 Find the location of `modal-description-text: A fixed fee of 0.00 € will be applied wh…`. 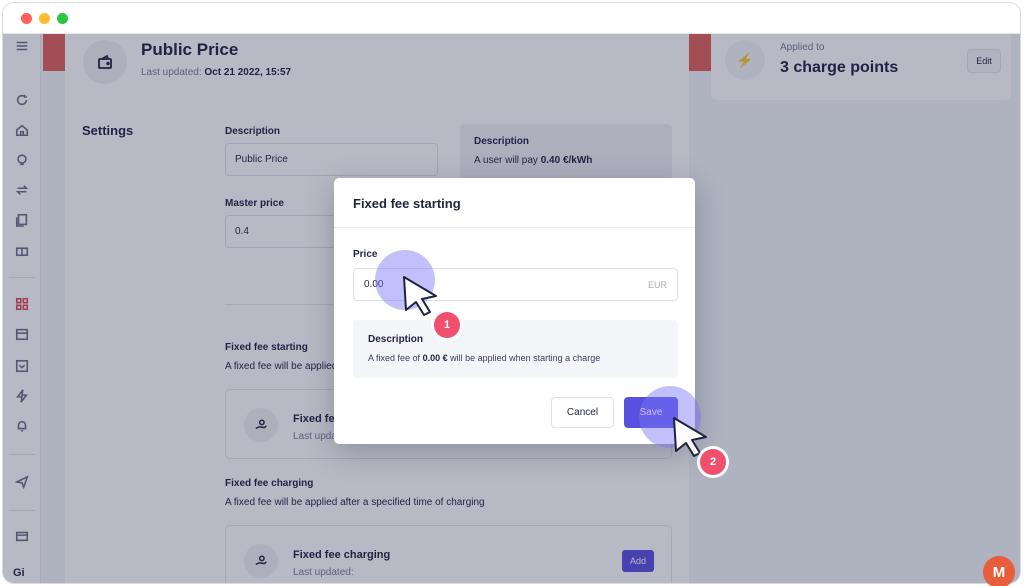

modal-description-text: A fixed fee of 0.00 € will be applied wh… is located at coordinates (484, 358).